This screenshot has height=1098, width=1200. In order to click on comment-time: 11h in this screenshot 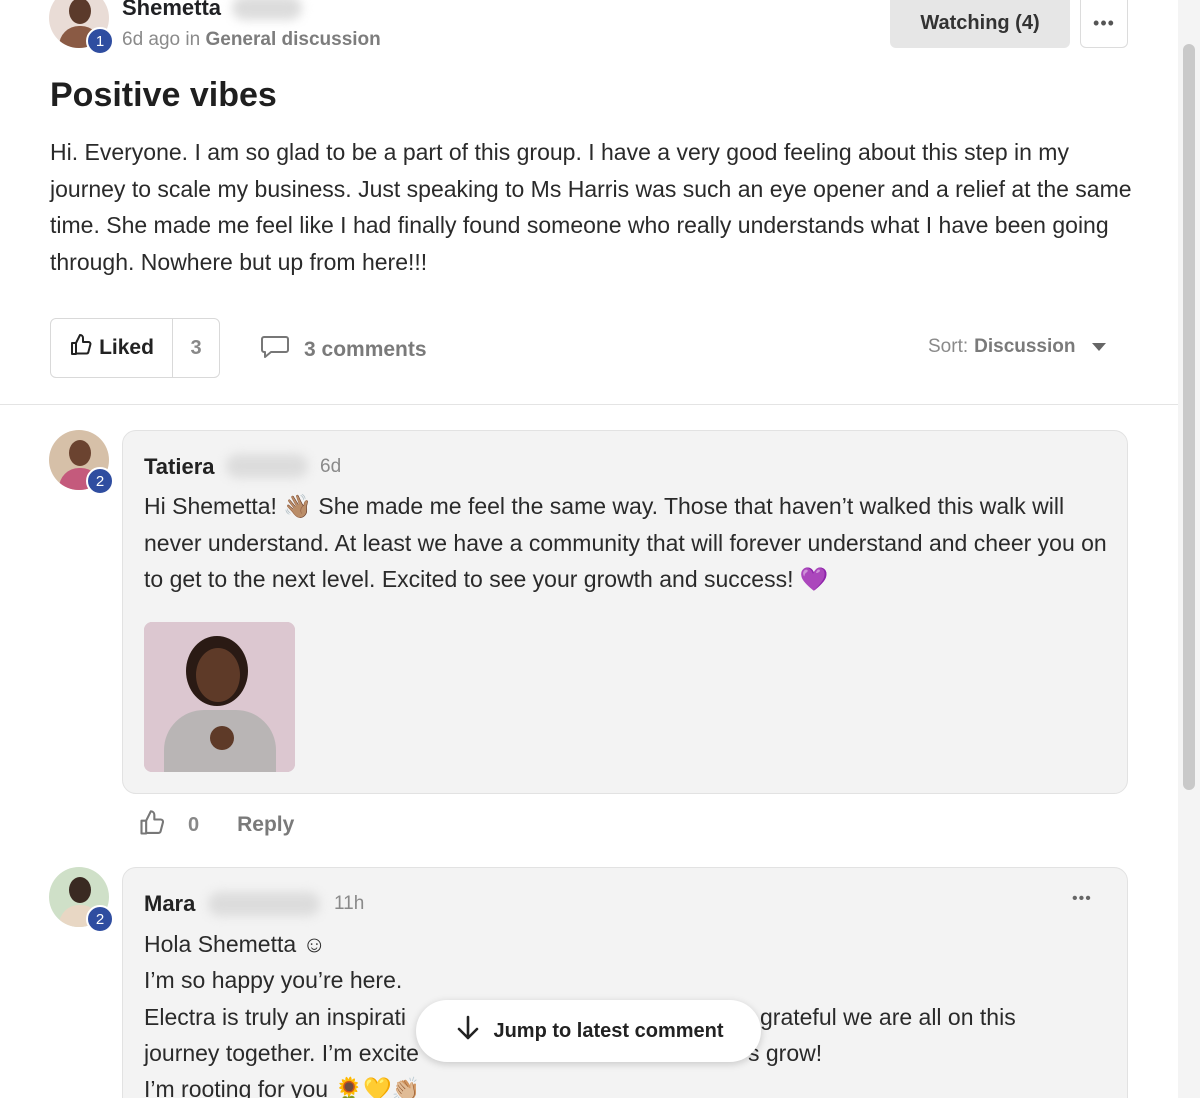, I will do `click(349, 903)`.